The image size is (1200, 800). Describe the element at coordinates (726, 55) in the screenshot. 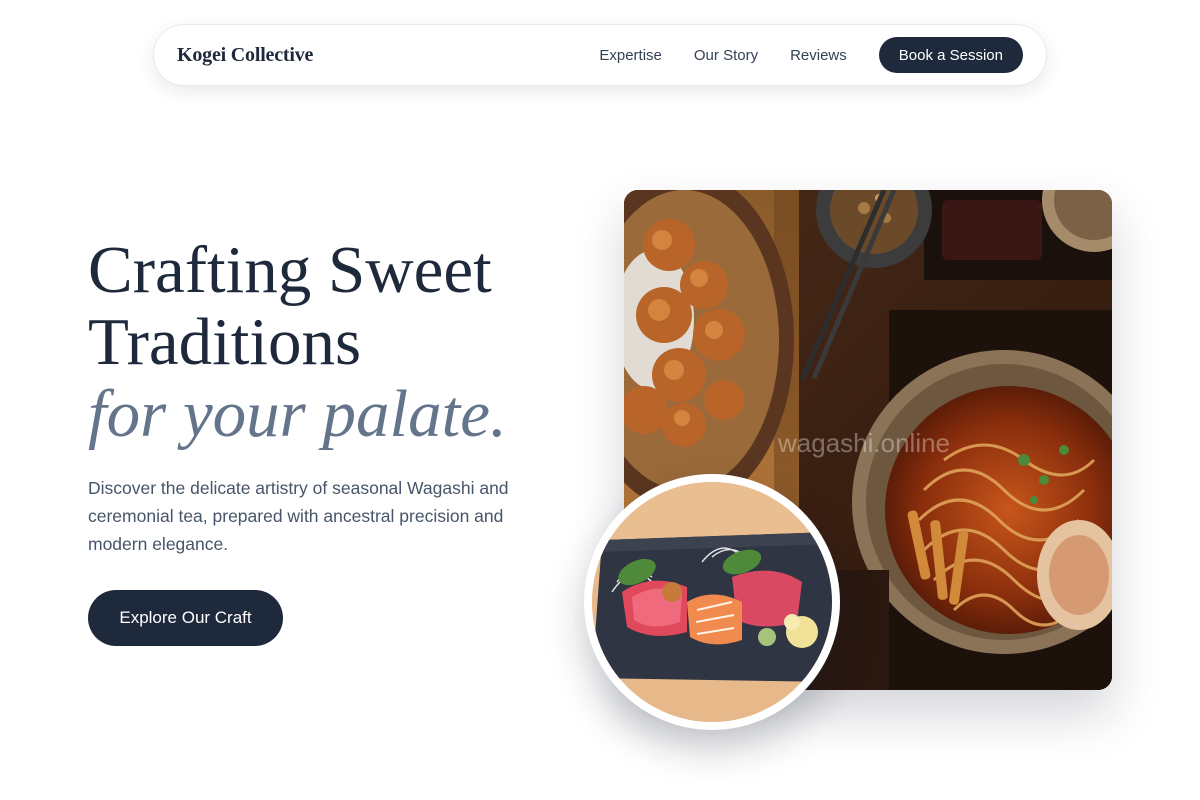

I see `nav-link-our-story: Our Story` at that location.